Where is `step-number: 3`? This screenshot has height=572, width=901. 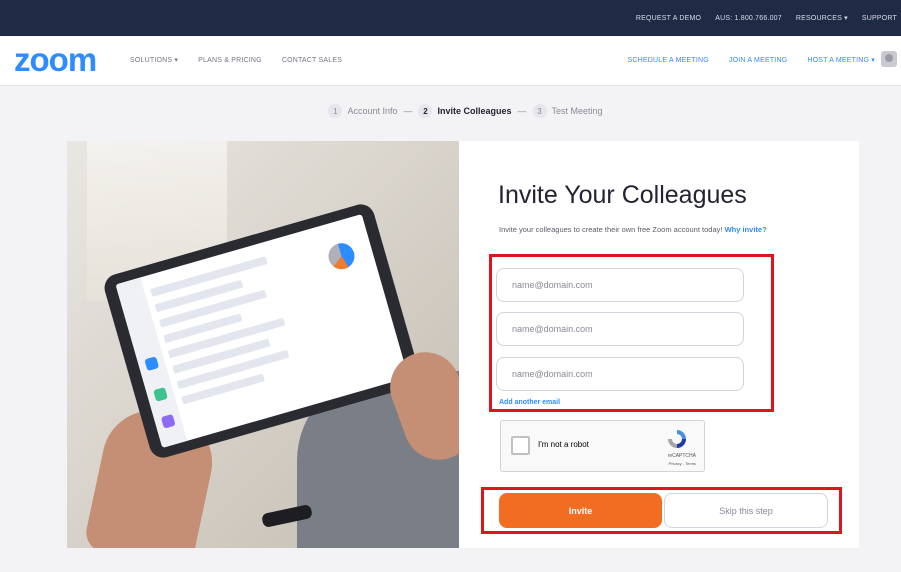
step-number: 3 is located at coordinates (539, 111).